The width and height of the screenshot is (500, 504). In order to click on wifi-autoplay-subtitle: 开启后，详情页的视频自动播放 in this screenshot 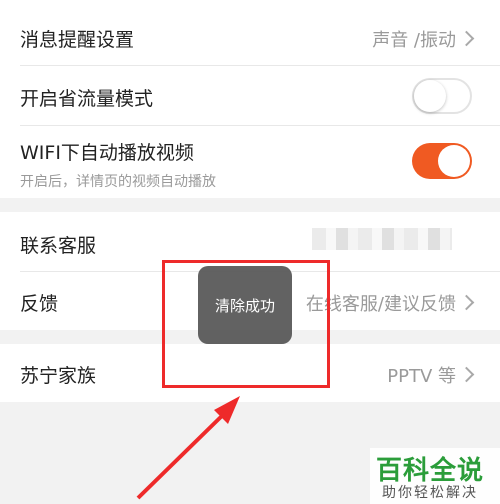, I will do `click(118, 182)`.